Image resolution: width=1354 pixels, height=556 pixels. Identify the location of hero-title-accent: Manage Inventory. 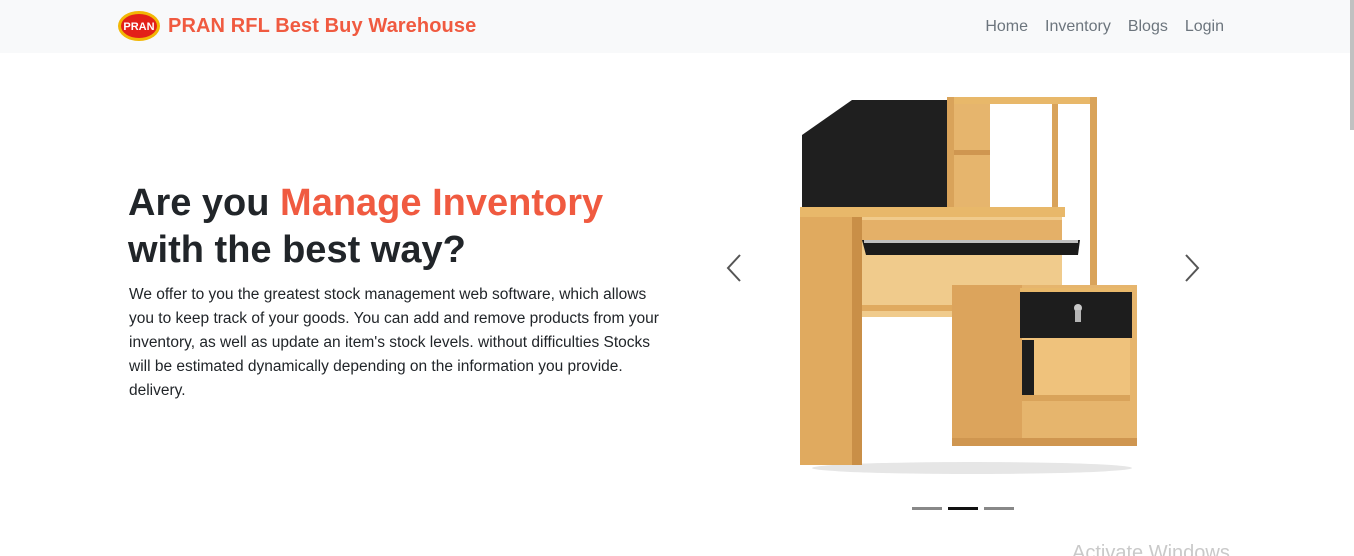
(442, 203).